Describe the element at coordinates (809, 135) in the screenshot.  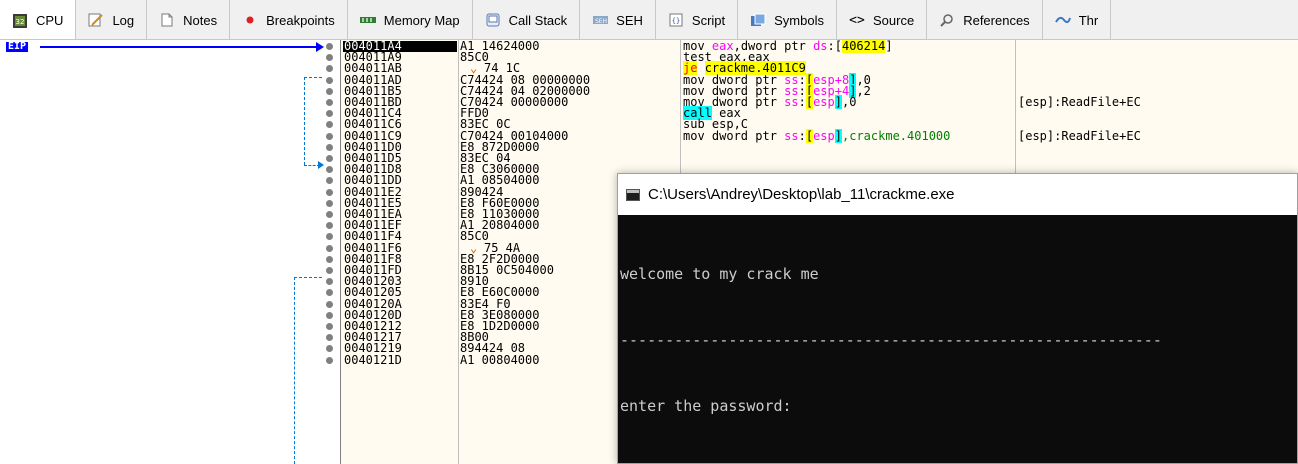
I see `instr-token: [` at that location.